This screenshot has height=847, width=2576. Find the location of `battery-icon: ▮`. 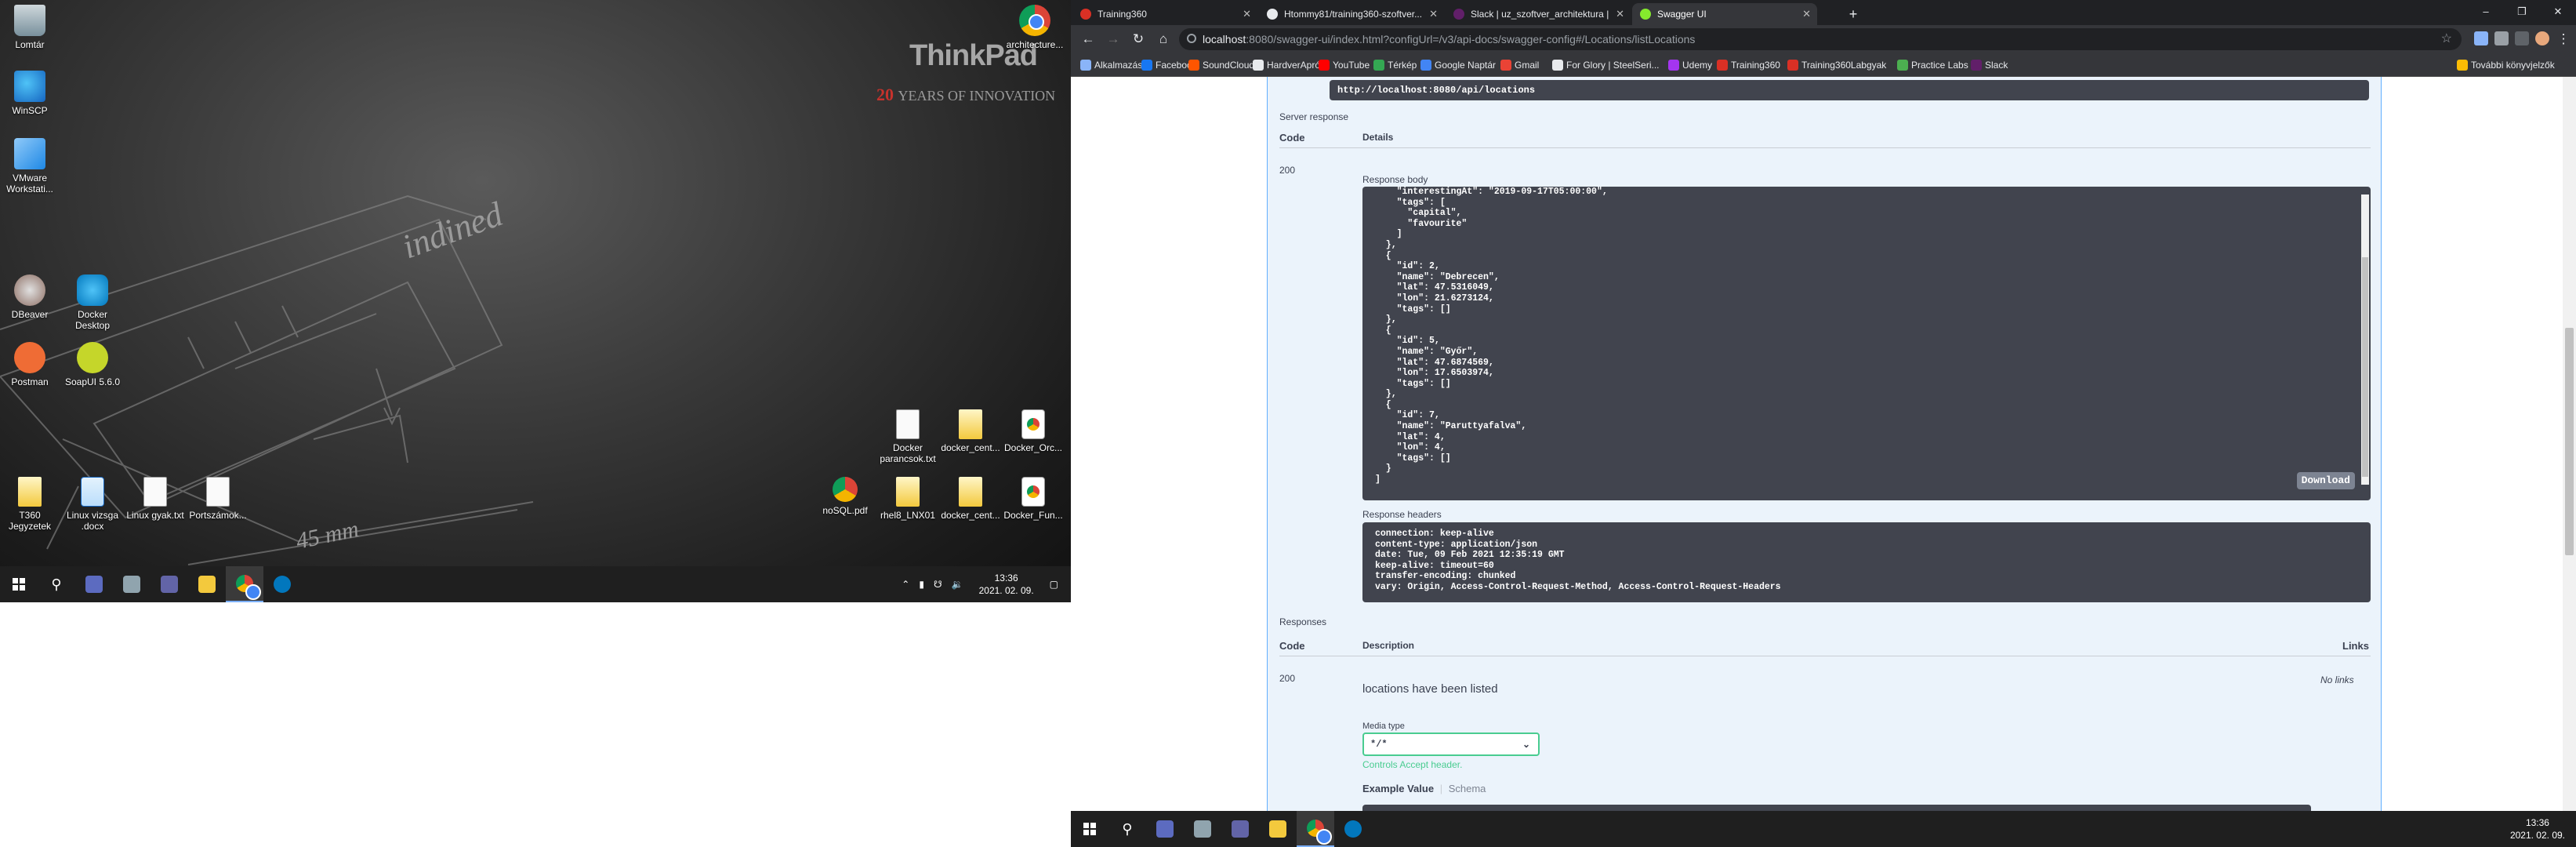

battery-icon: ▮ is located at coordinates (921, 584).